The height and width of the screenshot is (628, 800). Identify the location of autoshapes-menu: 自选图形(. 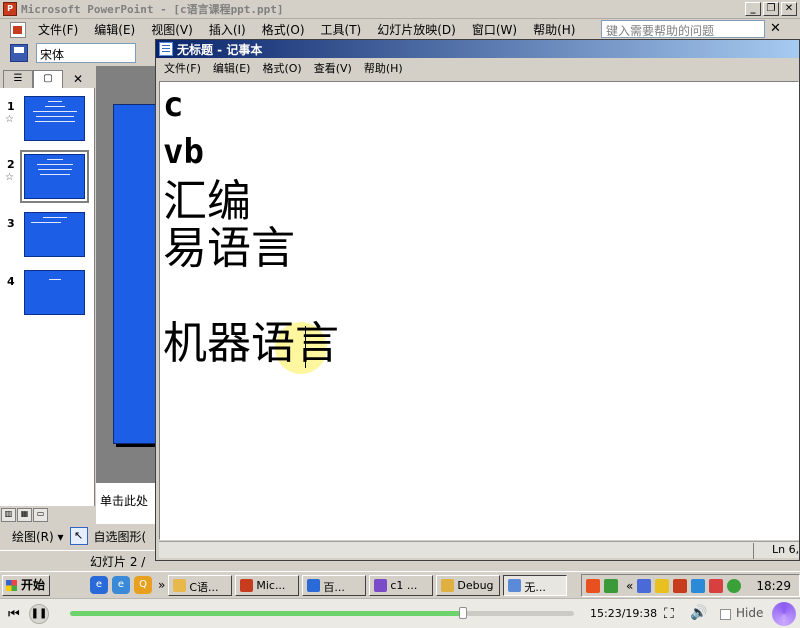
(120, 536).